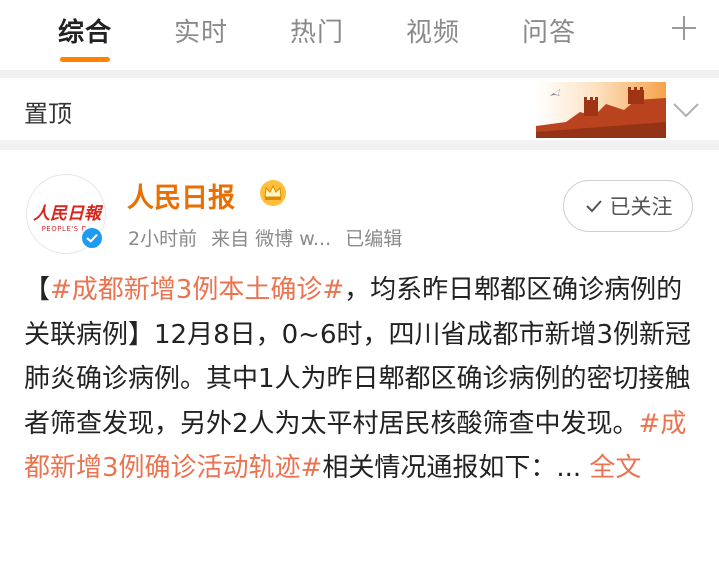 The image size is (719, 577). What do you see at coordinates (359, 109) in the screenshot?
I see `pinned-row: 置顶` at bounding box center [359, 109].